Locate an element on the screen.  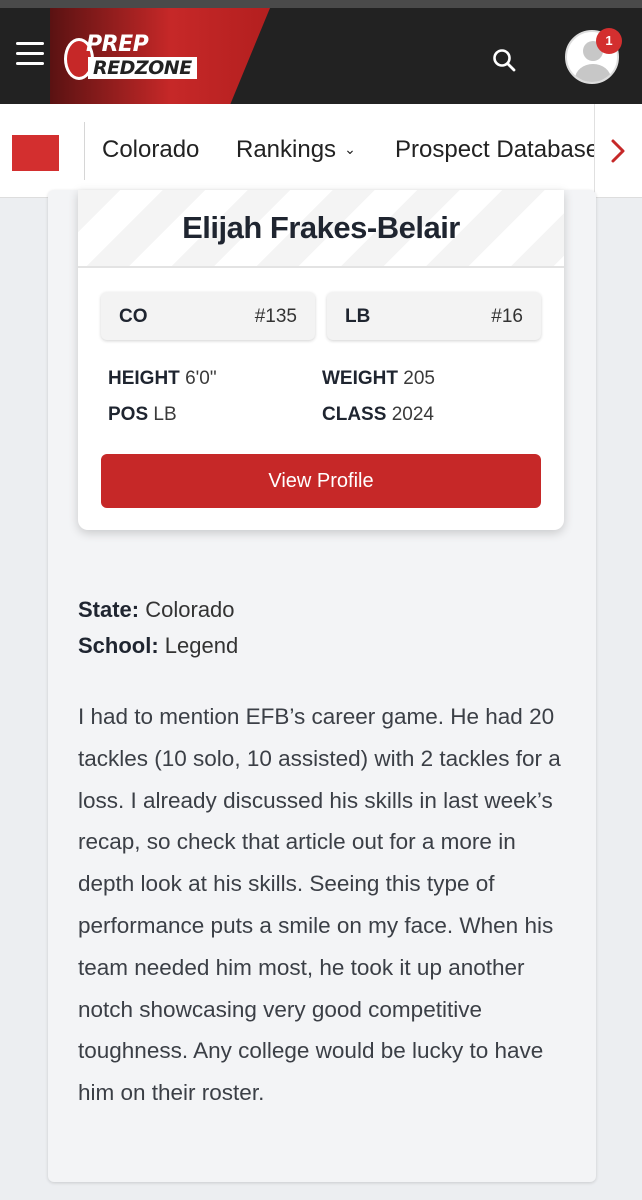
chevron-right-icon is located at coordinates (618, 151).